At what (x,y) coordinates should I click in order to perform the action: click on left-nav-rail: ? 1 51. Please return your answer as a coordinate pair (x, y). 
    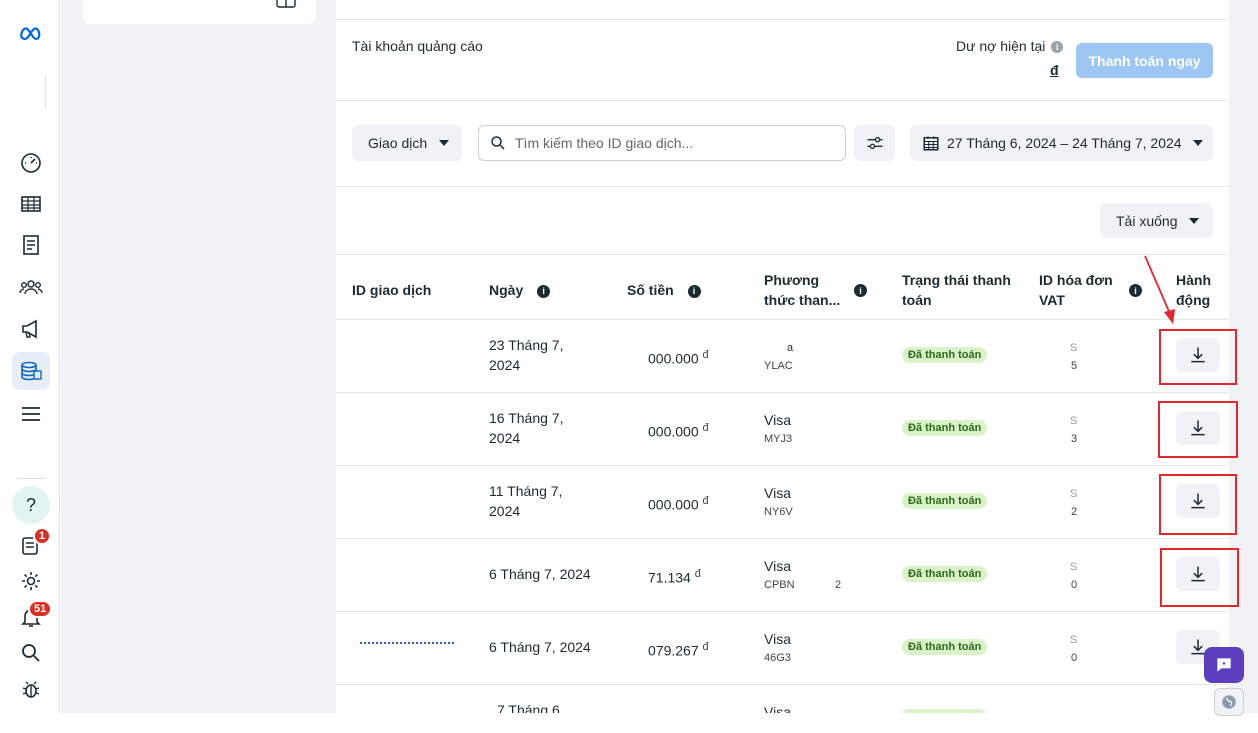
    Looking at the image, I should click on (30, 356).